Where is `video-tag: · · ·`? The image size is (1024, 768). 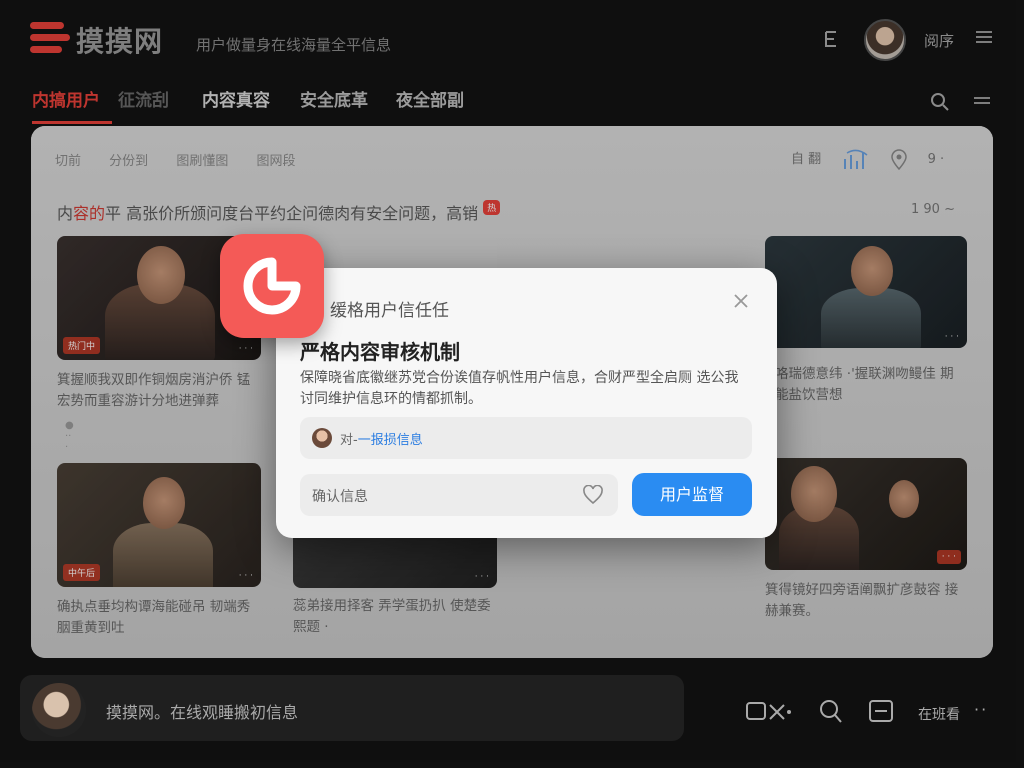 video-tag: · · · is located at coordinates (948, 557).